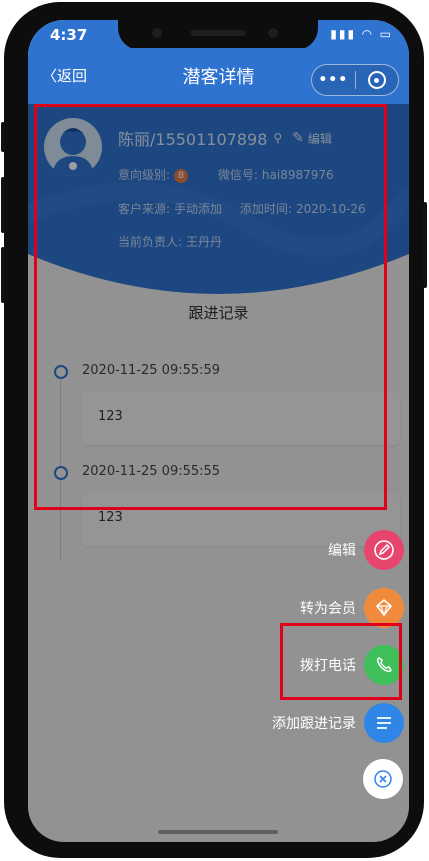 The height and width of the screenshot is (861, 429). I want to click on volume-down-button, so click(3, 275).